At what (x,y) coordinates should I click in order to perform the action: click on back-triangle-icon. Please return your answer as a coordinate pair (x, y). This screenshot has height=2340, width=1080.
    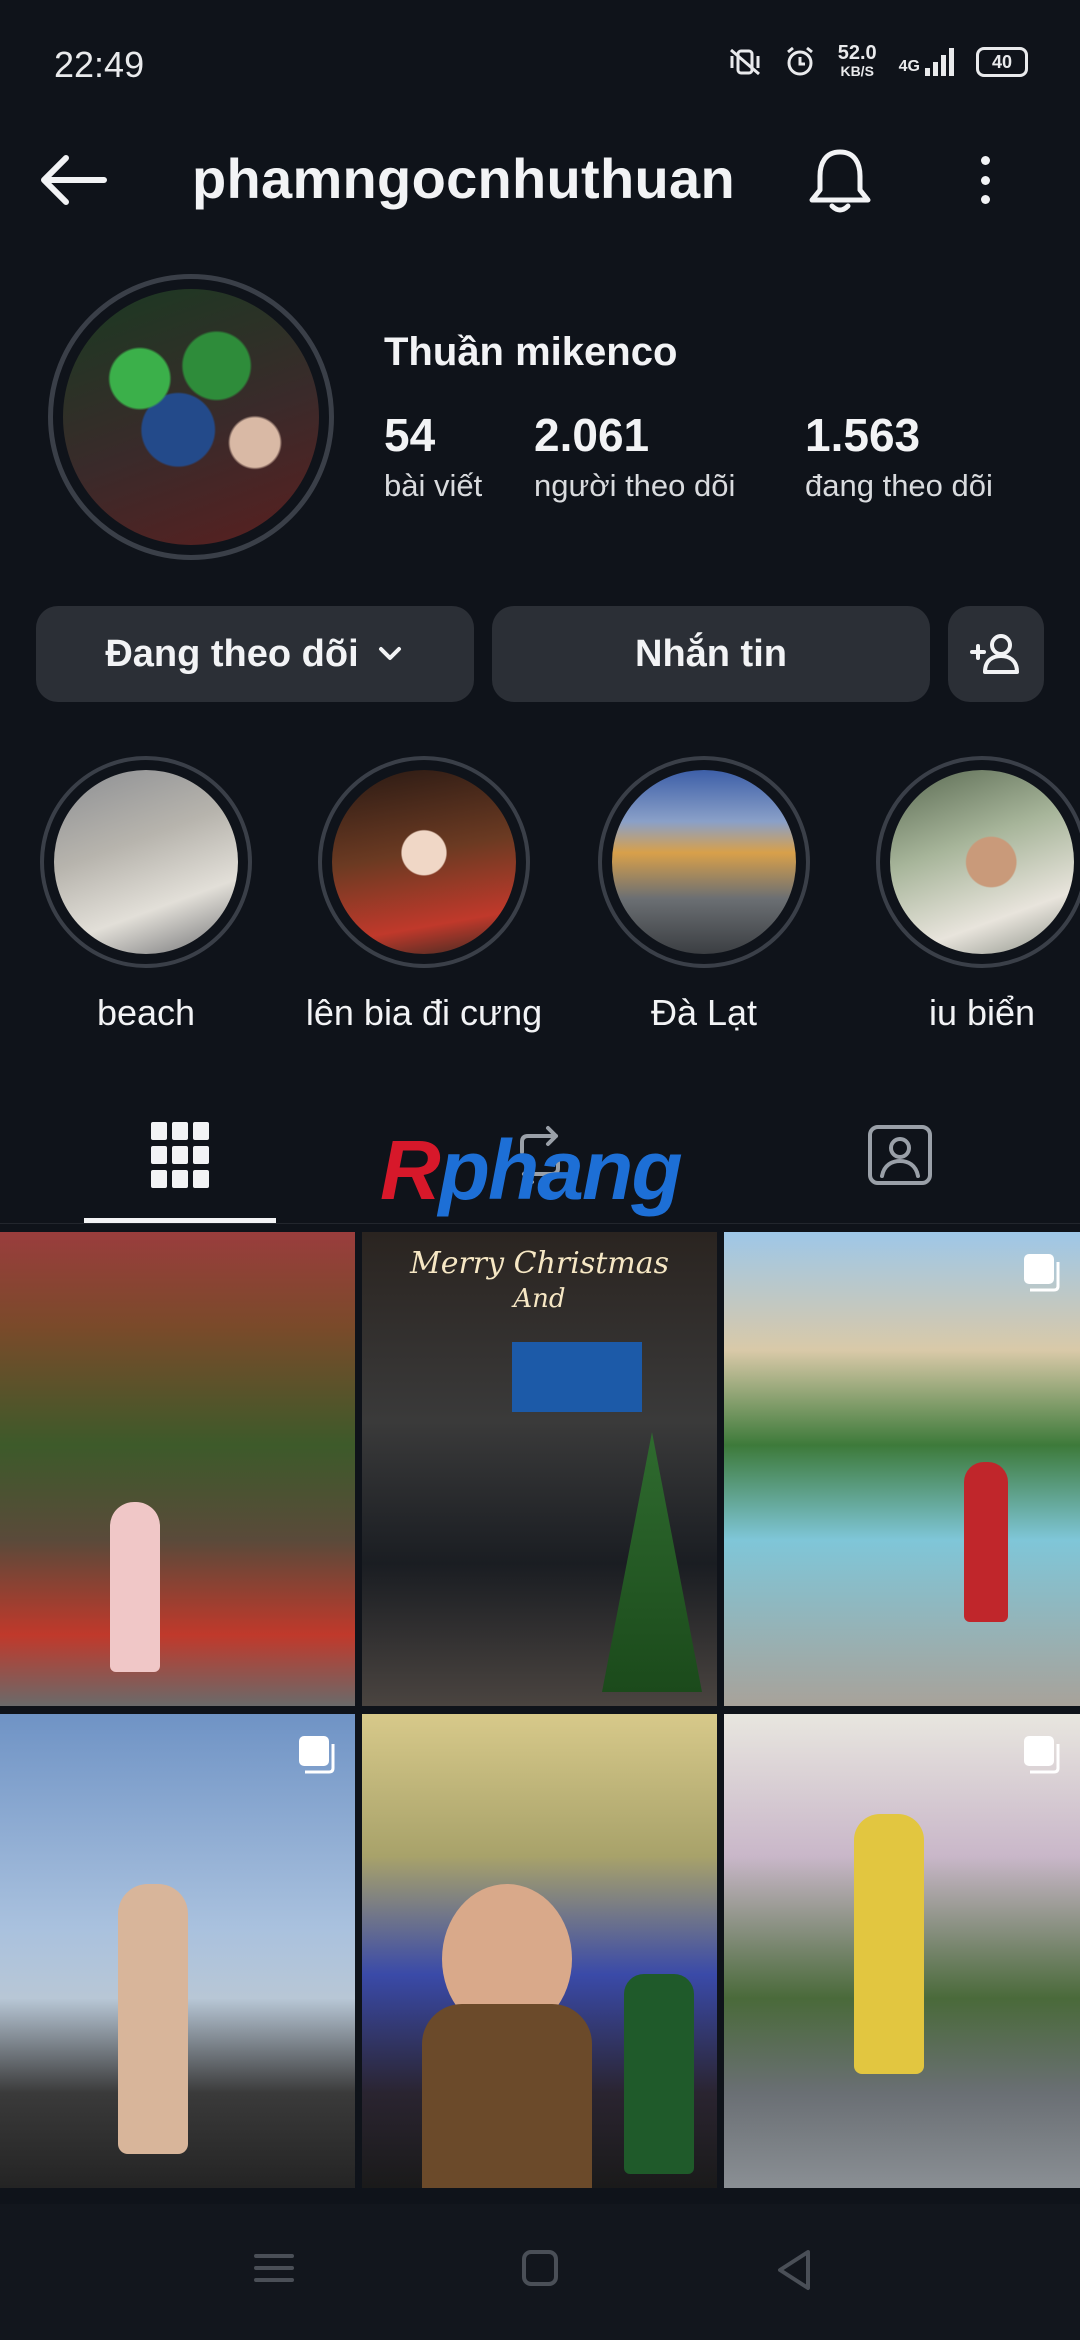
    Looking at the image, I should click on (794, 2270).